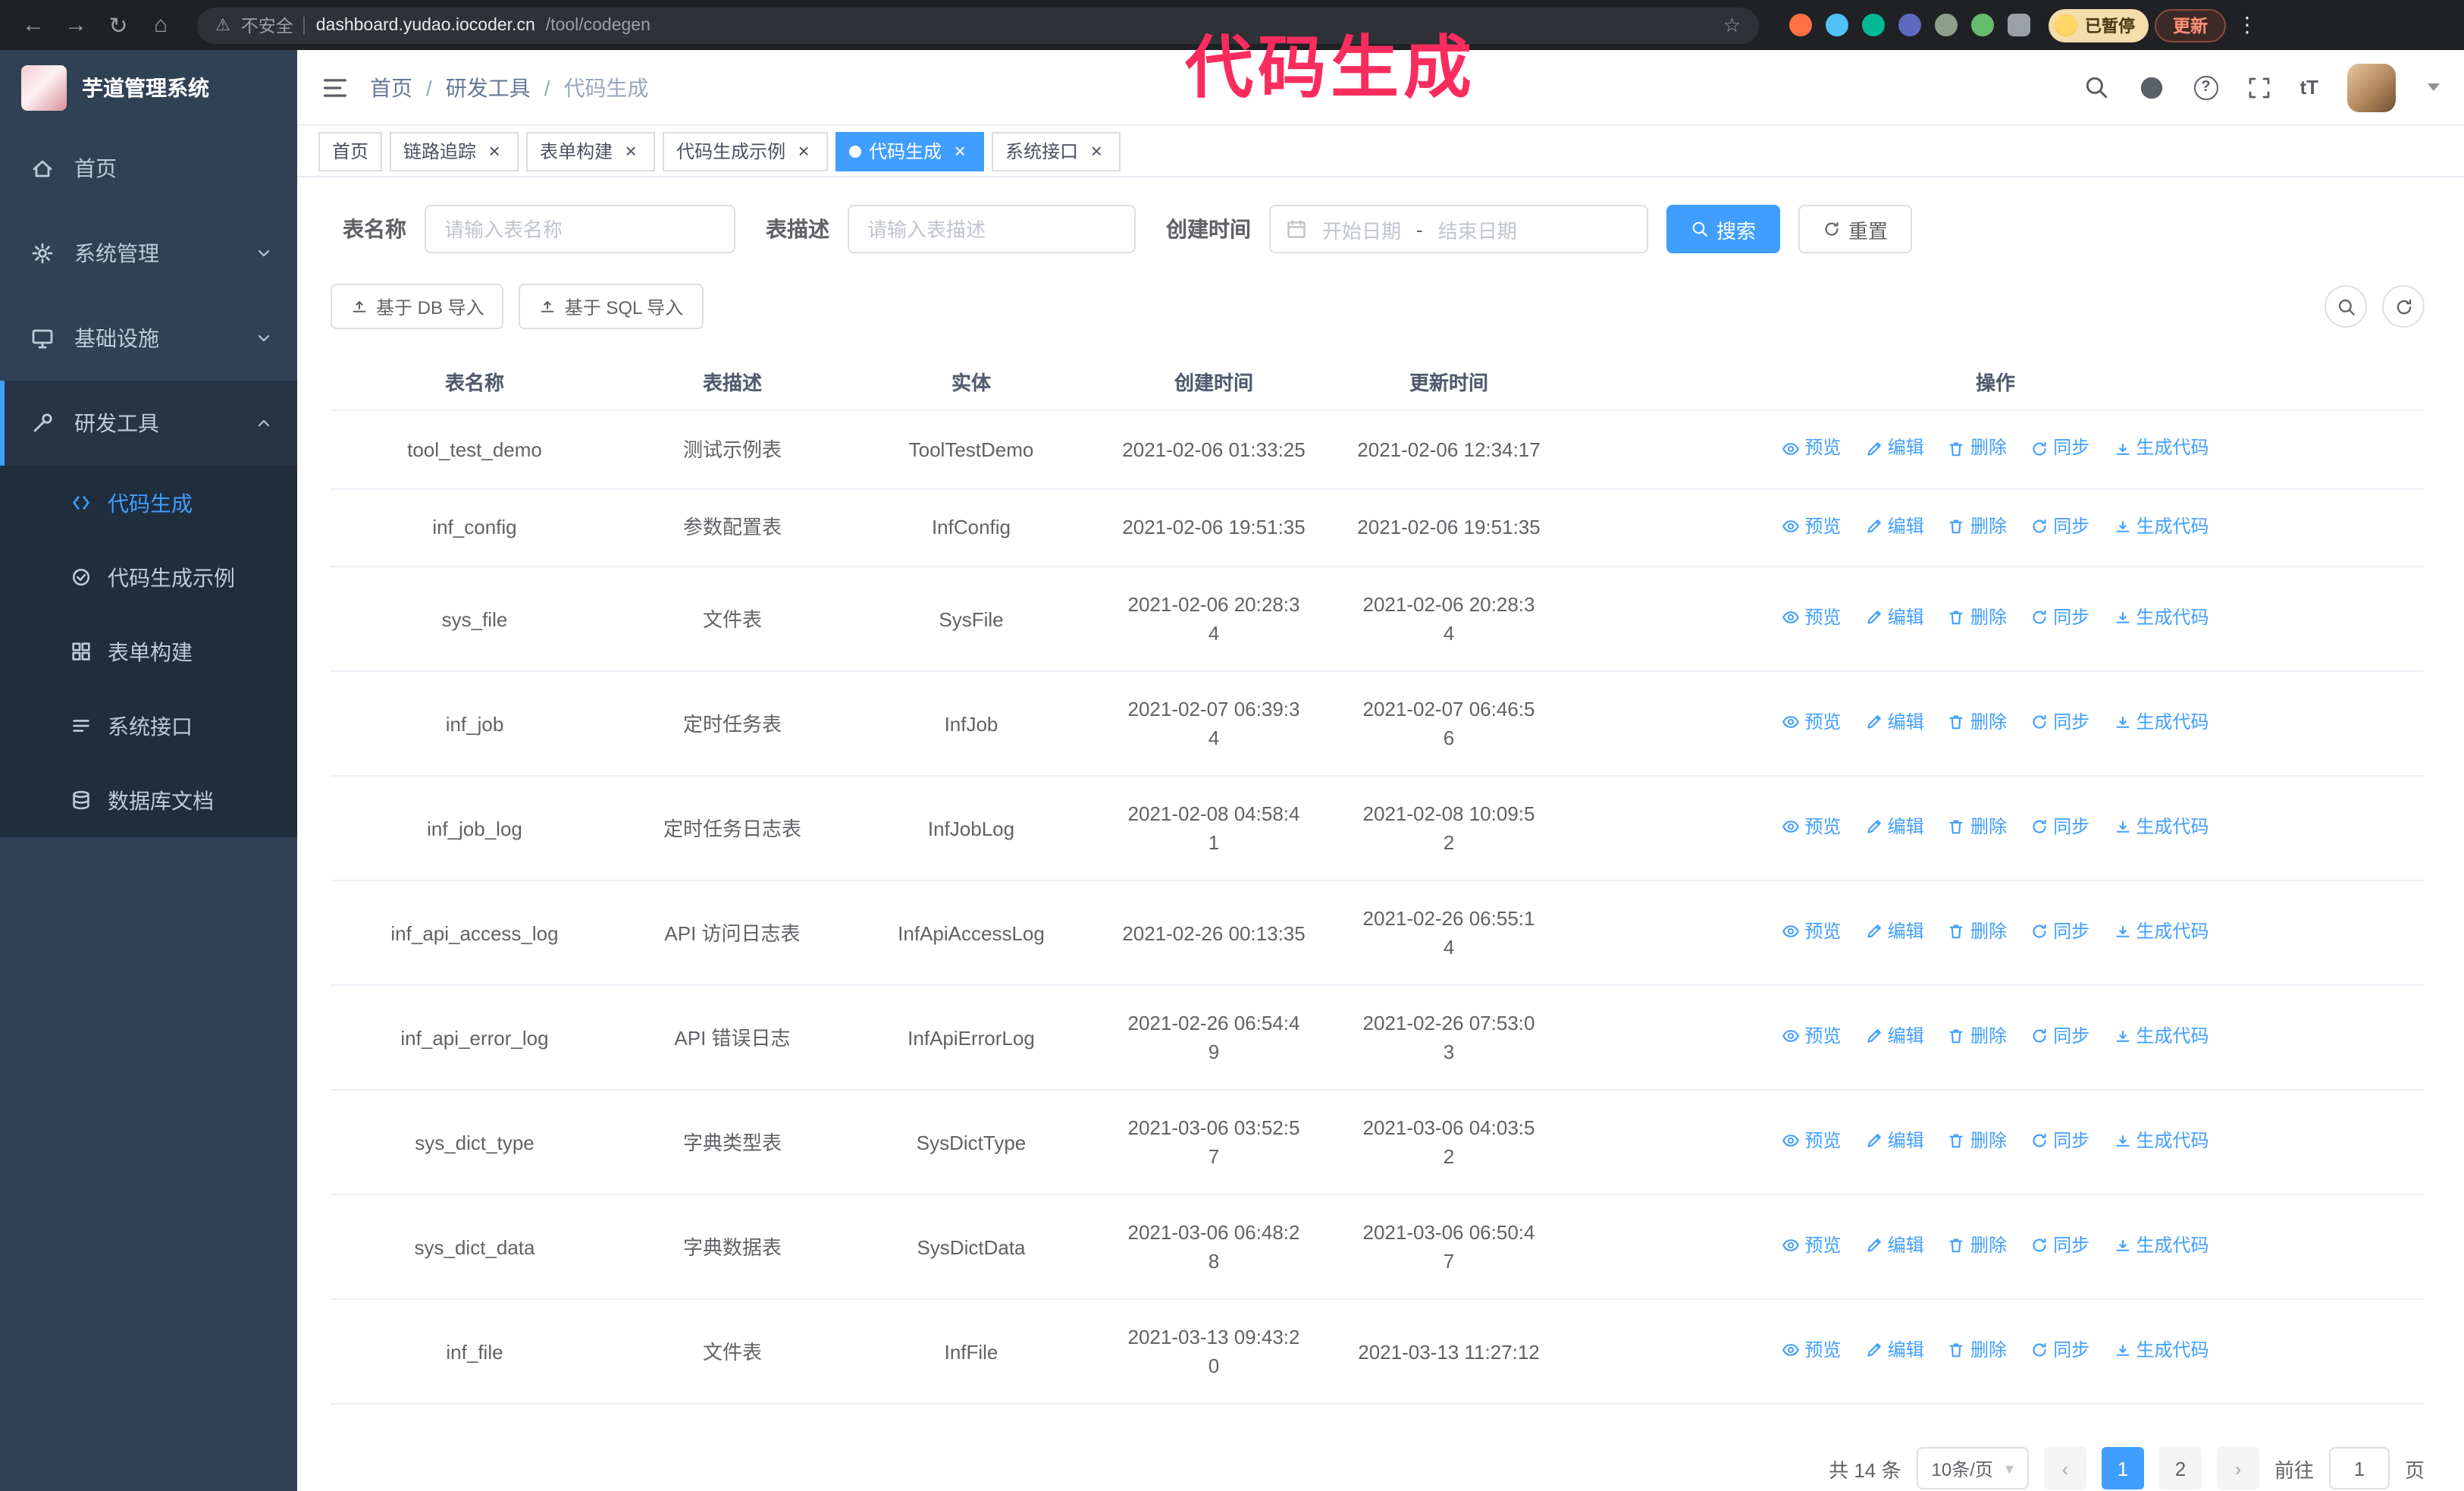  What do you see at coordinates (2190, 25) in the screenshot?
I see `update-button: 更新` at bounding box center [2190, 25].